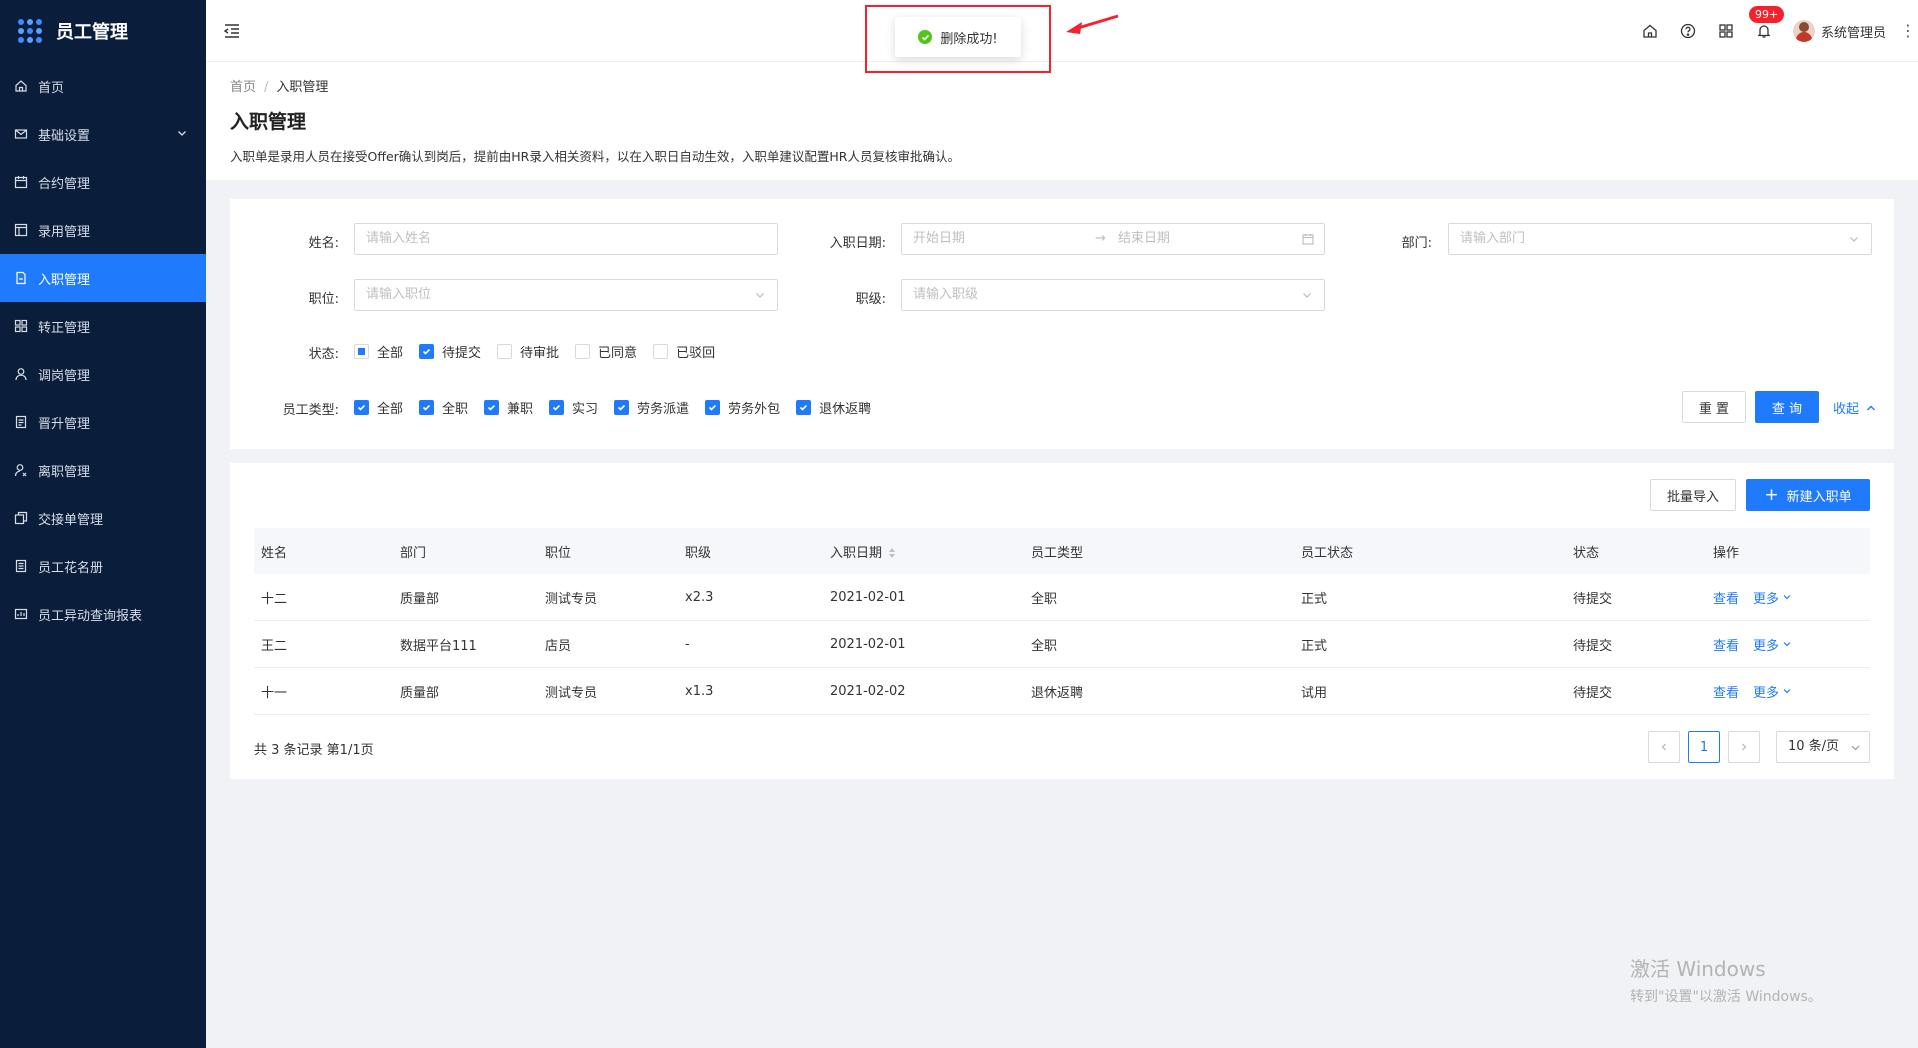  I want to click on start-date-input: 开始日期, so click(939, 238).